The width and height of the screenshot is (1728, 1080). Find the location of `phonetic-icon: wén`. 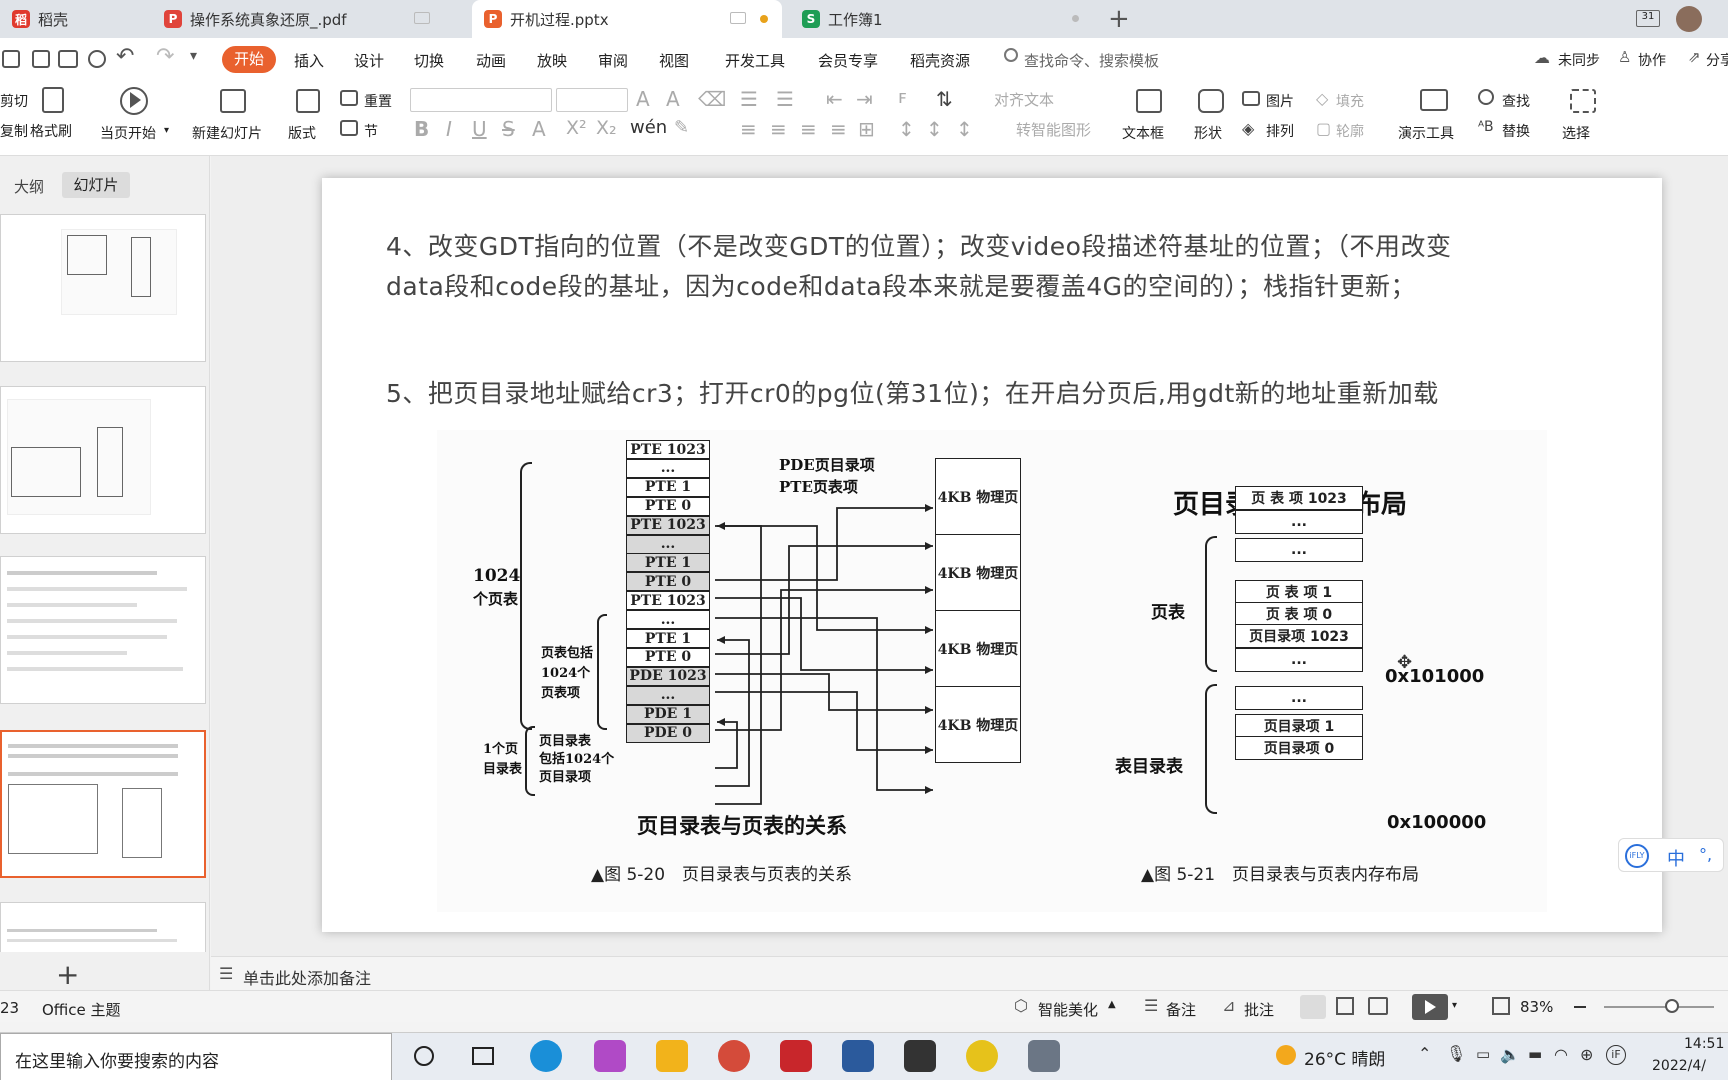

phonetic-icon: wén is located at coordinates (648, 127).